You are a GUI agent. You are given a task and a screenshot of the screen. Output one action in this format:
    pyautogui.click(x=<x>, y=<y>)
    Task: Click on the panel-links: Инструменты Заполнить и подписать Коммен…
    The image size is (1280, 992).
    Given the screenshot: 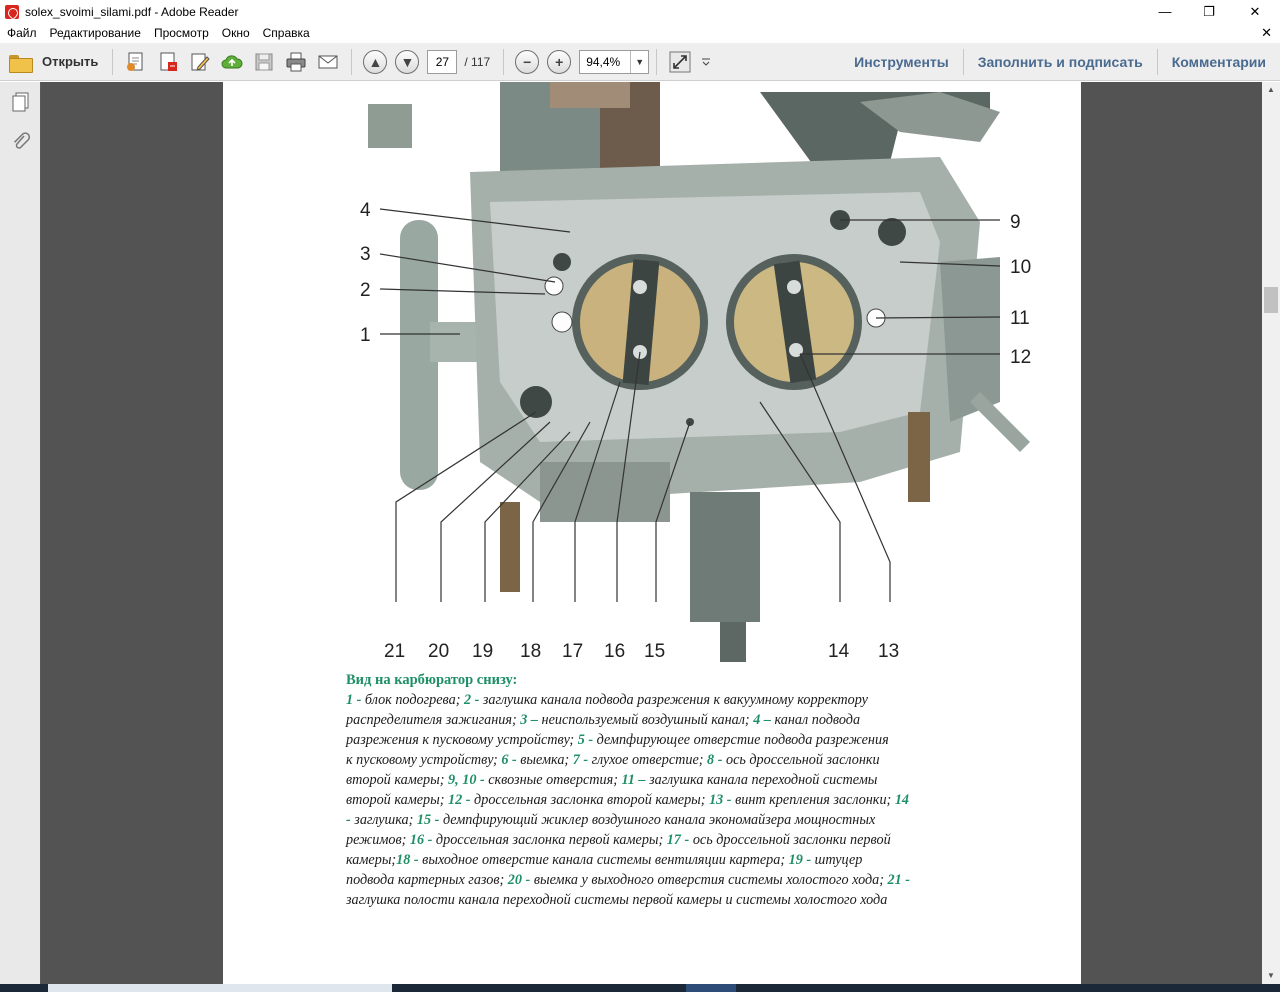 What is the action you would take?
    pyautogui.click(x=1060, y=62)
    